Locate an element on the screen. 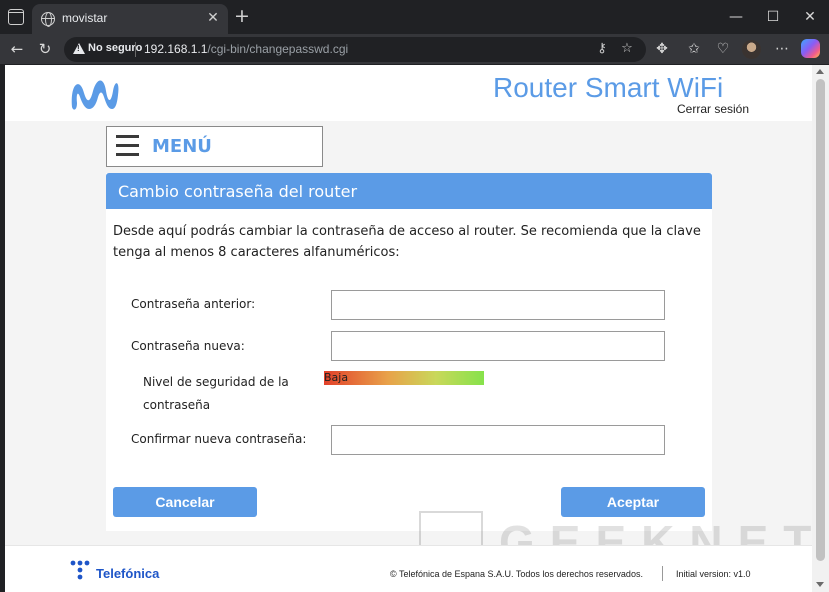  url-text: 192.168.1.1/cgi-bin/changepasswd.cgi is located at coordinates (246, 49).